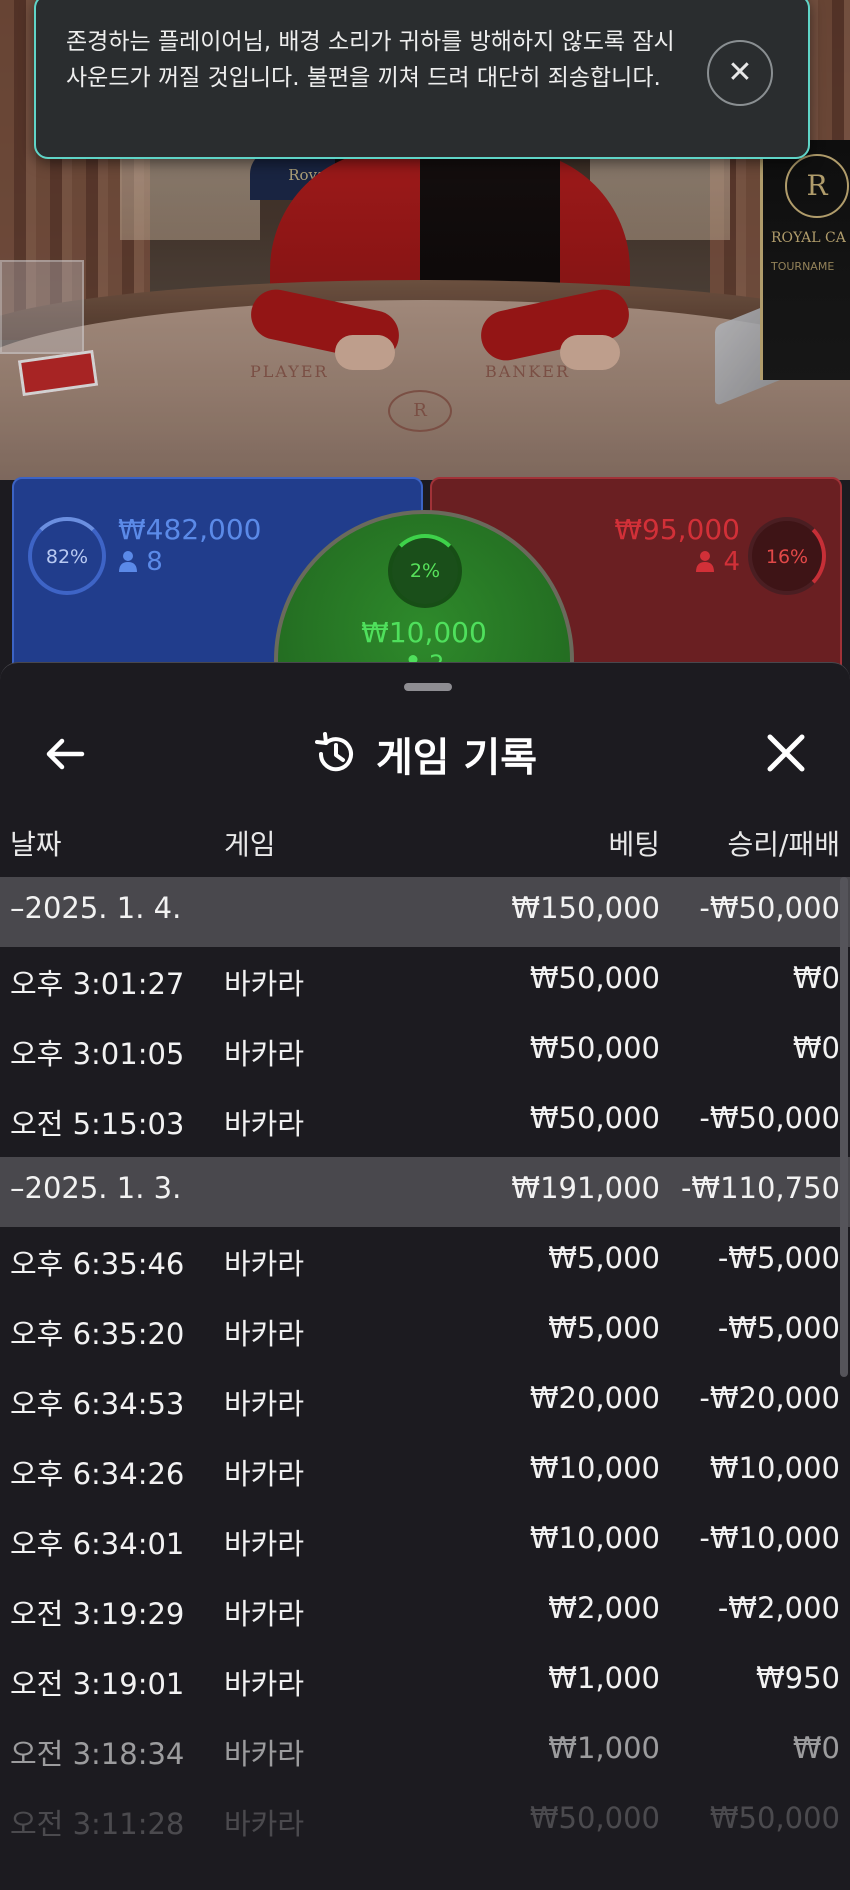  Describe the element at coordinates (740, 73) in the screenshot. I see `notice-close-button: ✕` at that location.